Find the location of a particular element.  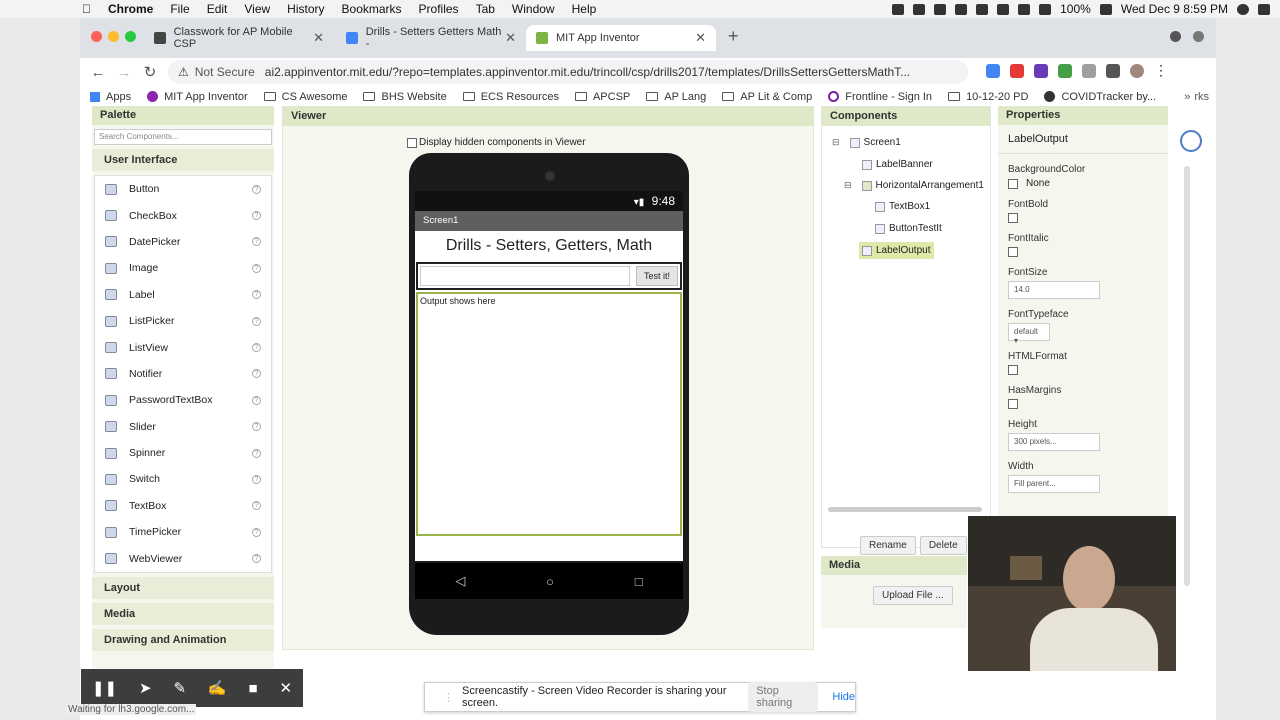

category-layout: Layout is located at coordinates (183, 588).